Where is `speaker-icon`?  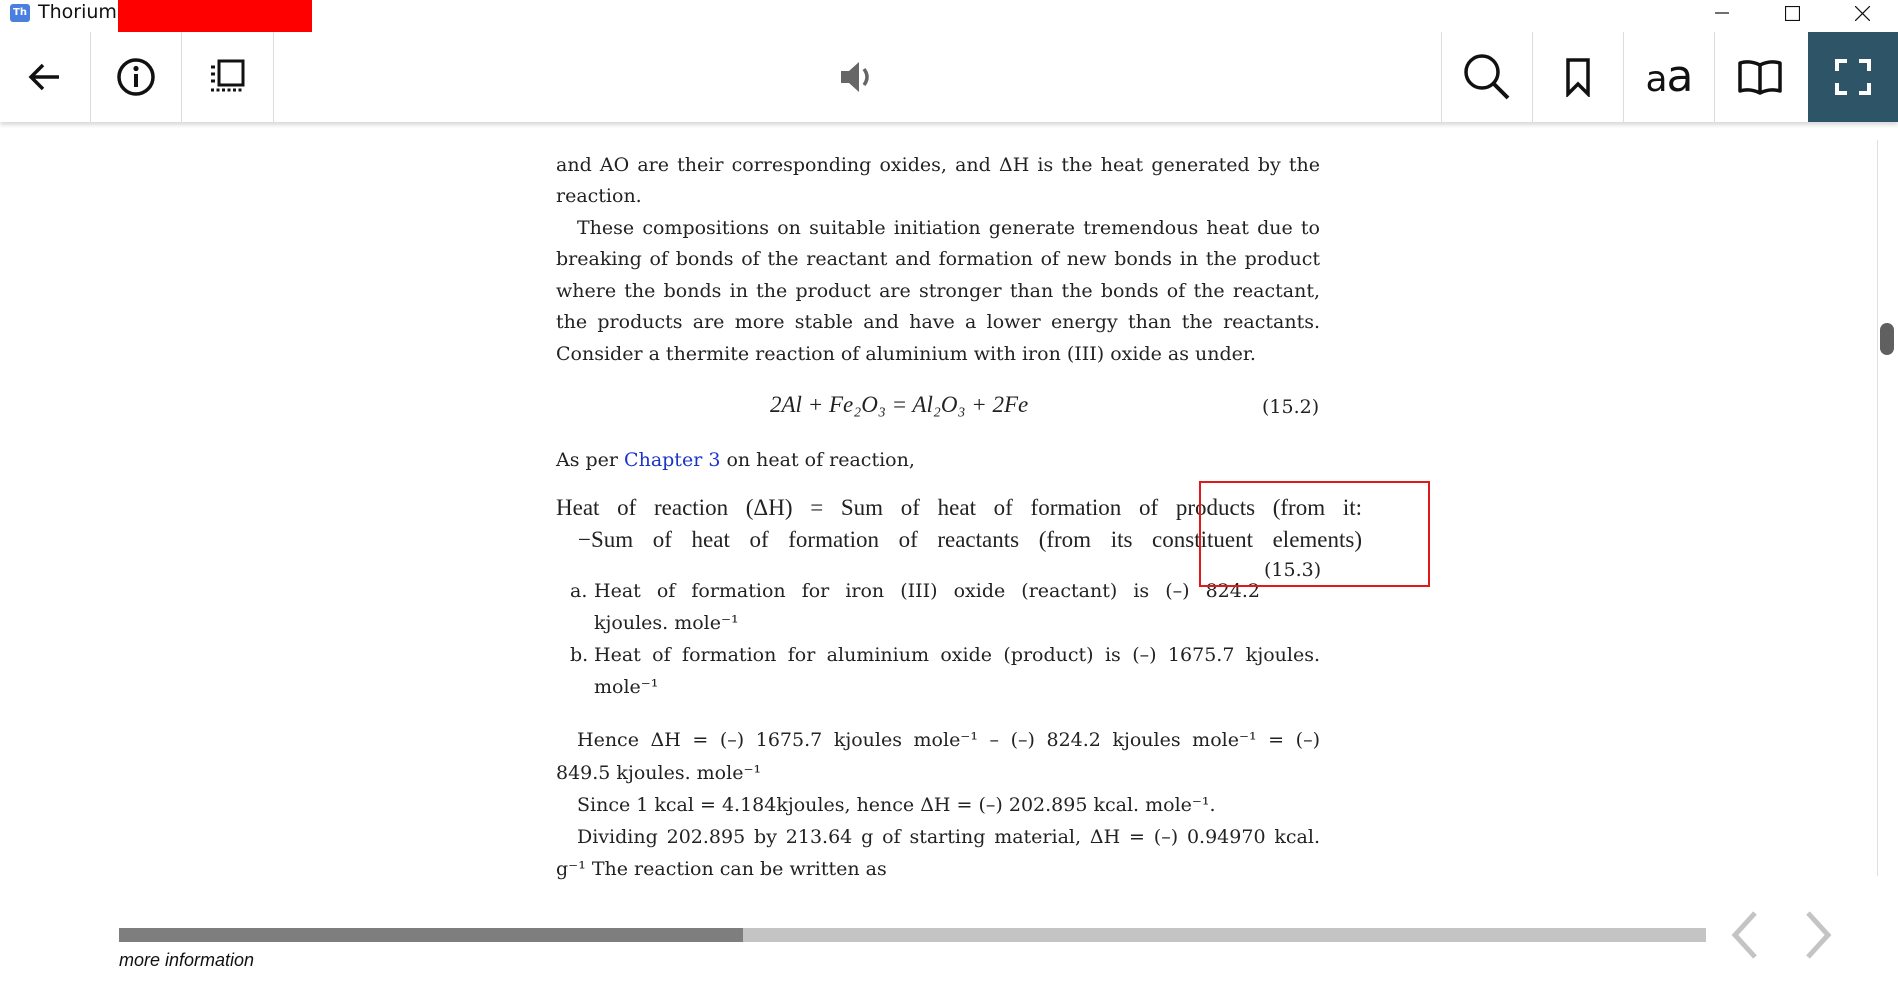
speaker-icon is located at coordinates (855, 77).